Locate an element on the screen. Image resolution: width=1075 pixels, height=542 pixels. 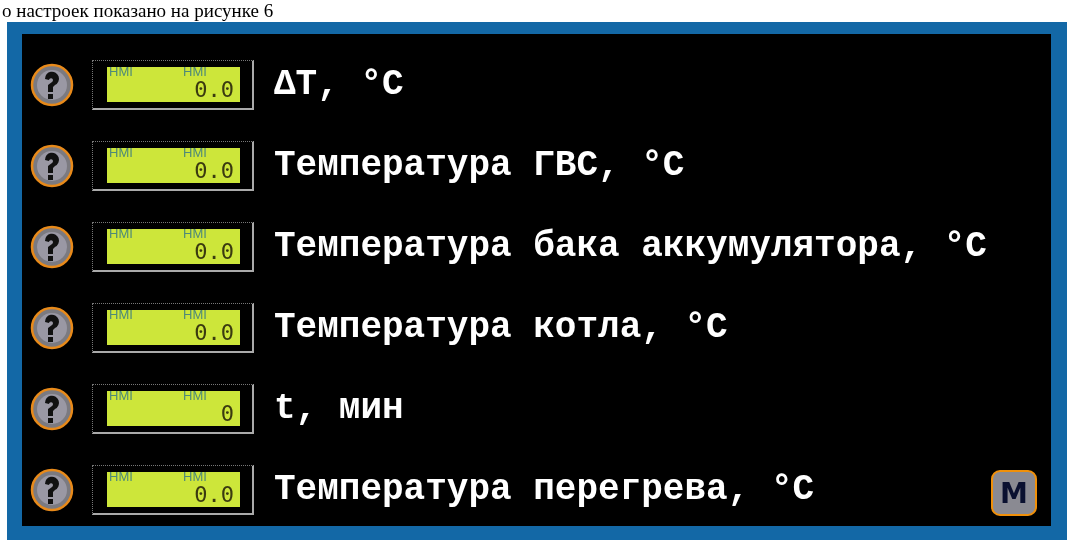
row-label: Температура котла, °C is located at coordinates (501, 327).